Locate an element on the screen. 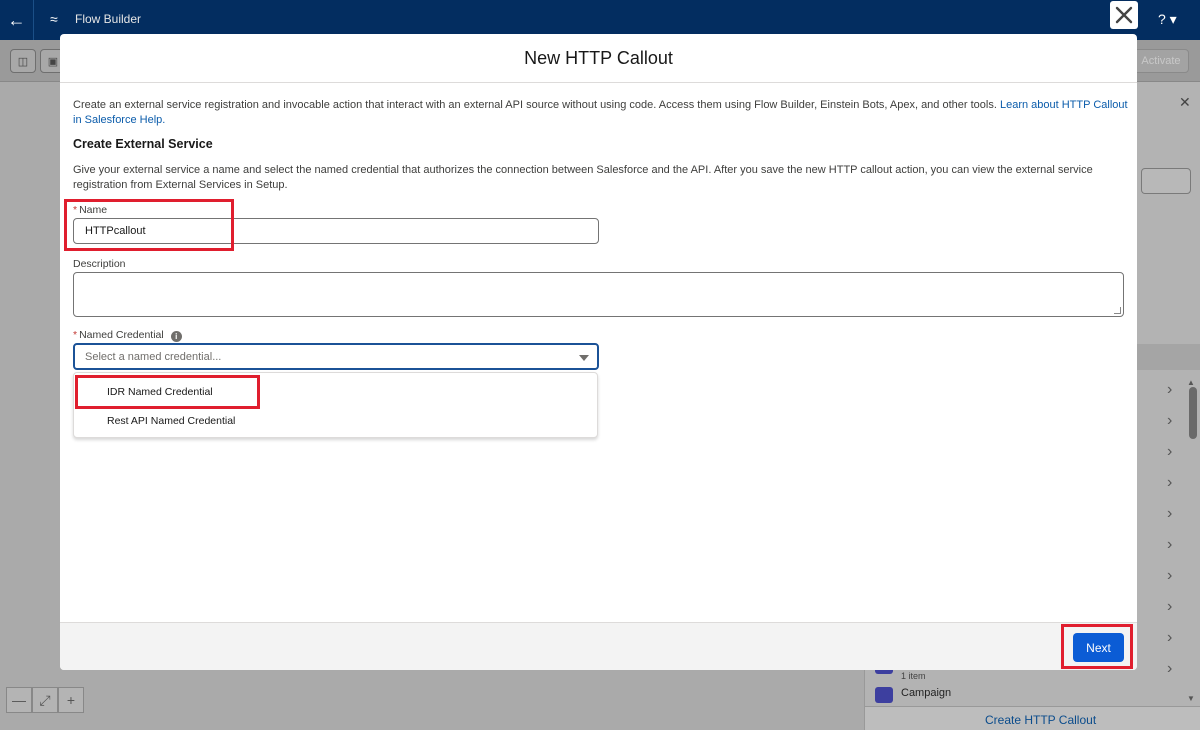  name-input: HTTPcallout is located at coordinates (336, 231).